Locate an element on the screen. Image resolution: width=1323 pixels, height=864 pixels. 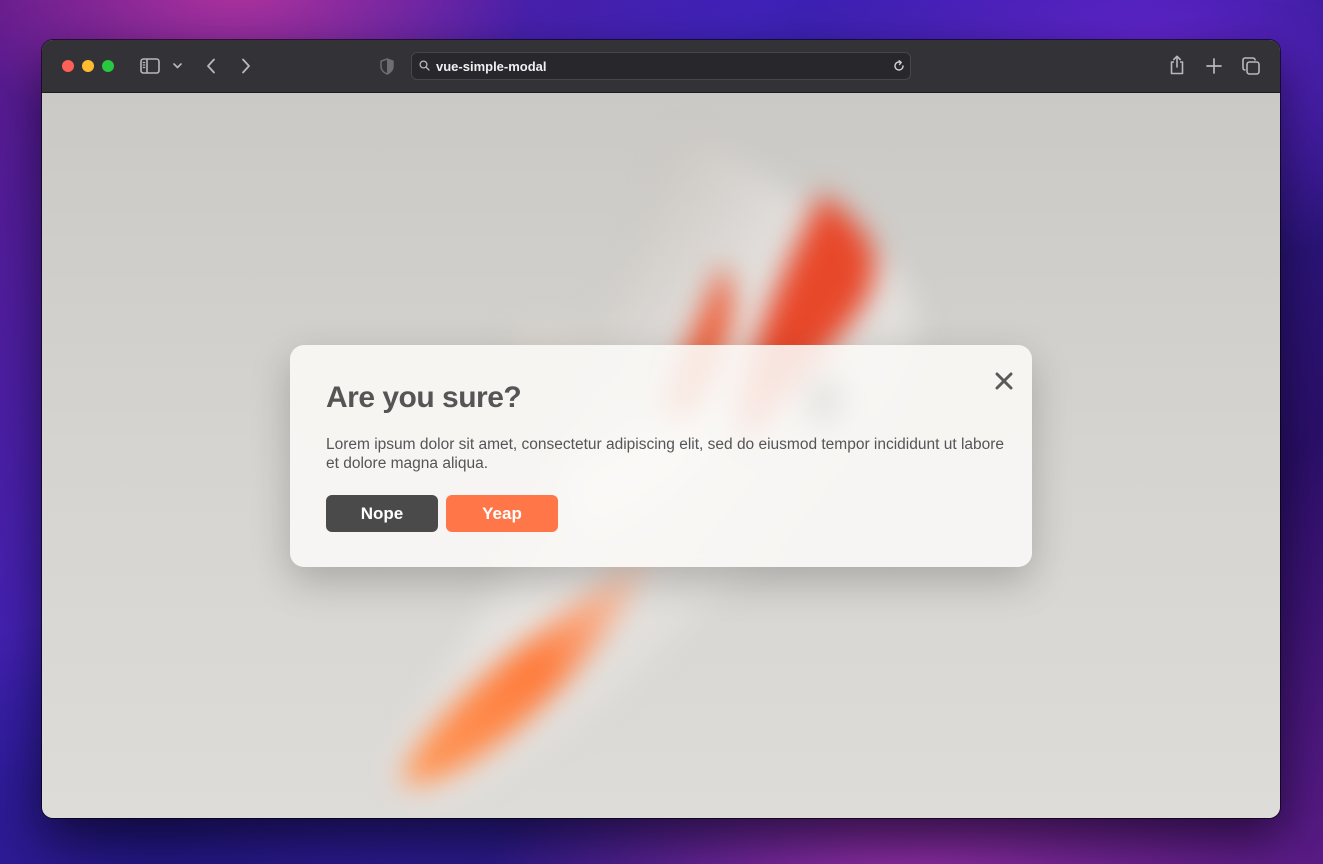
nope-button: Nope is located at coordinates (382, 513).